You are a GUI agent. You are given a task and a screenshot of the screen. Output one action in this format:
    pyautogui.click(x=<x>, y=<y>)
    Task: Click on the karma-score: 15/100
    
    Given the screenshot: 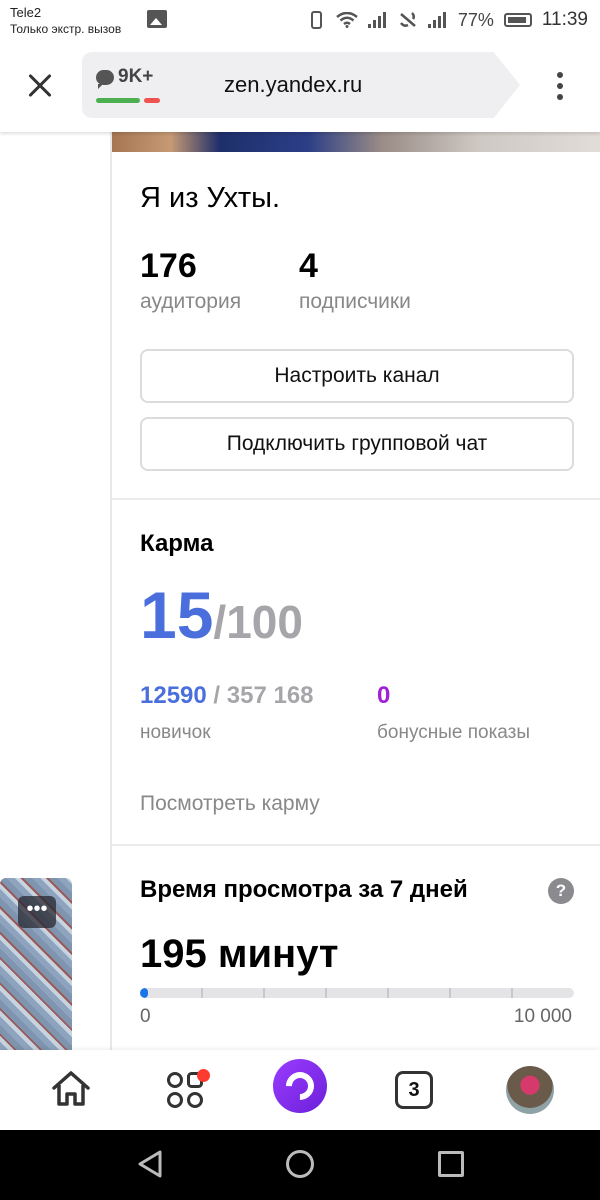 What is the action you would take?
    pyautogui.click(x=221, y=615)
    